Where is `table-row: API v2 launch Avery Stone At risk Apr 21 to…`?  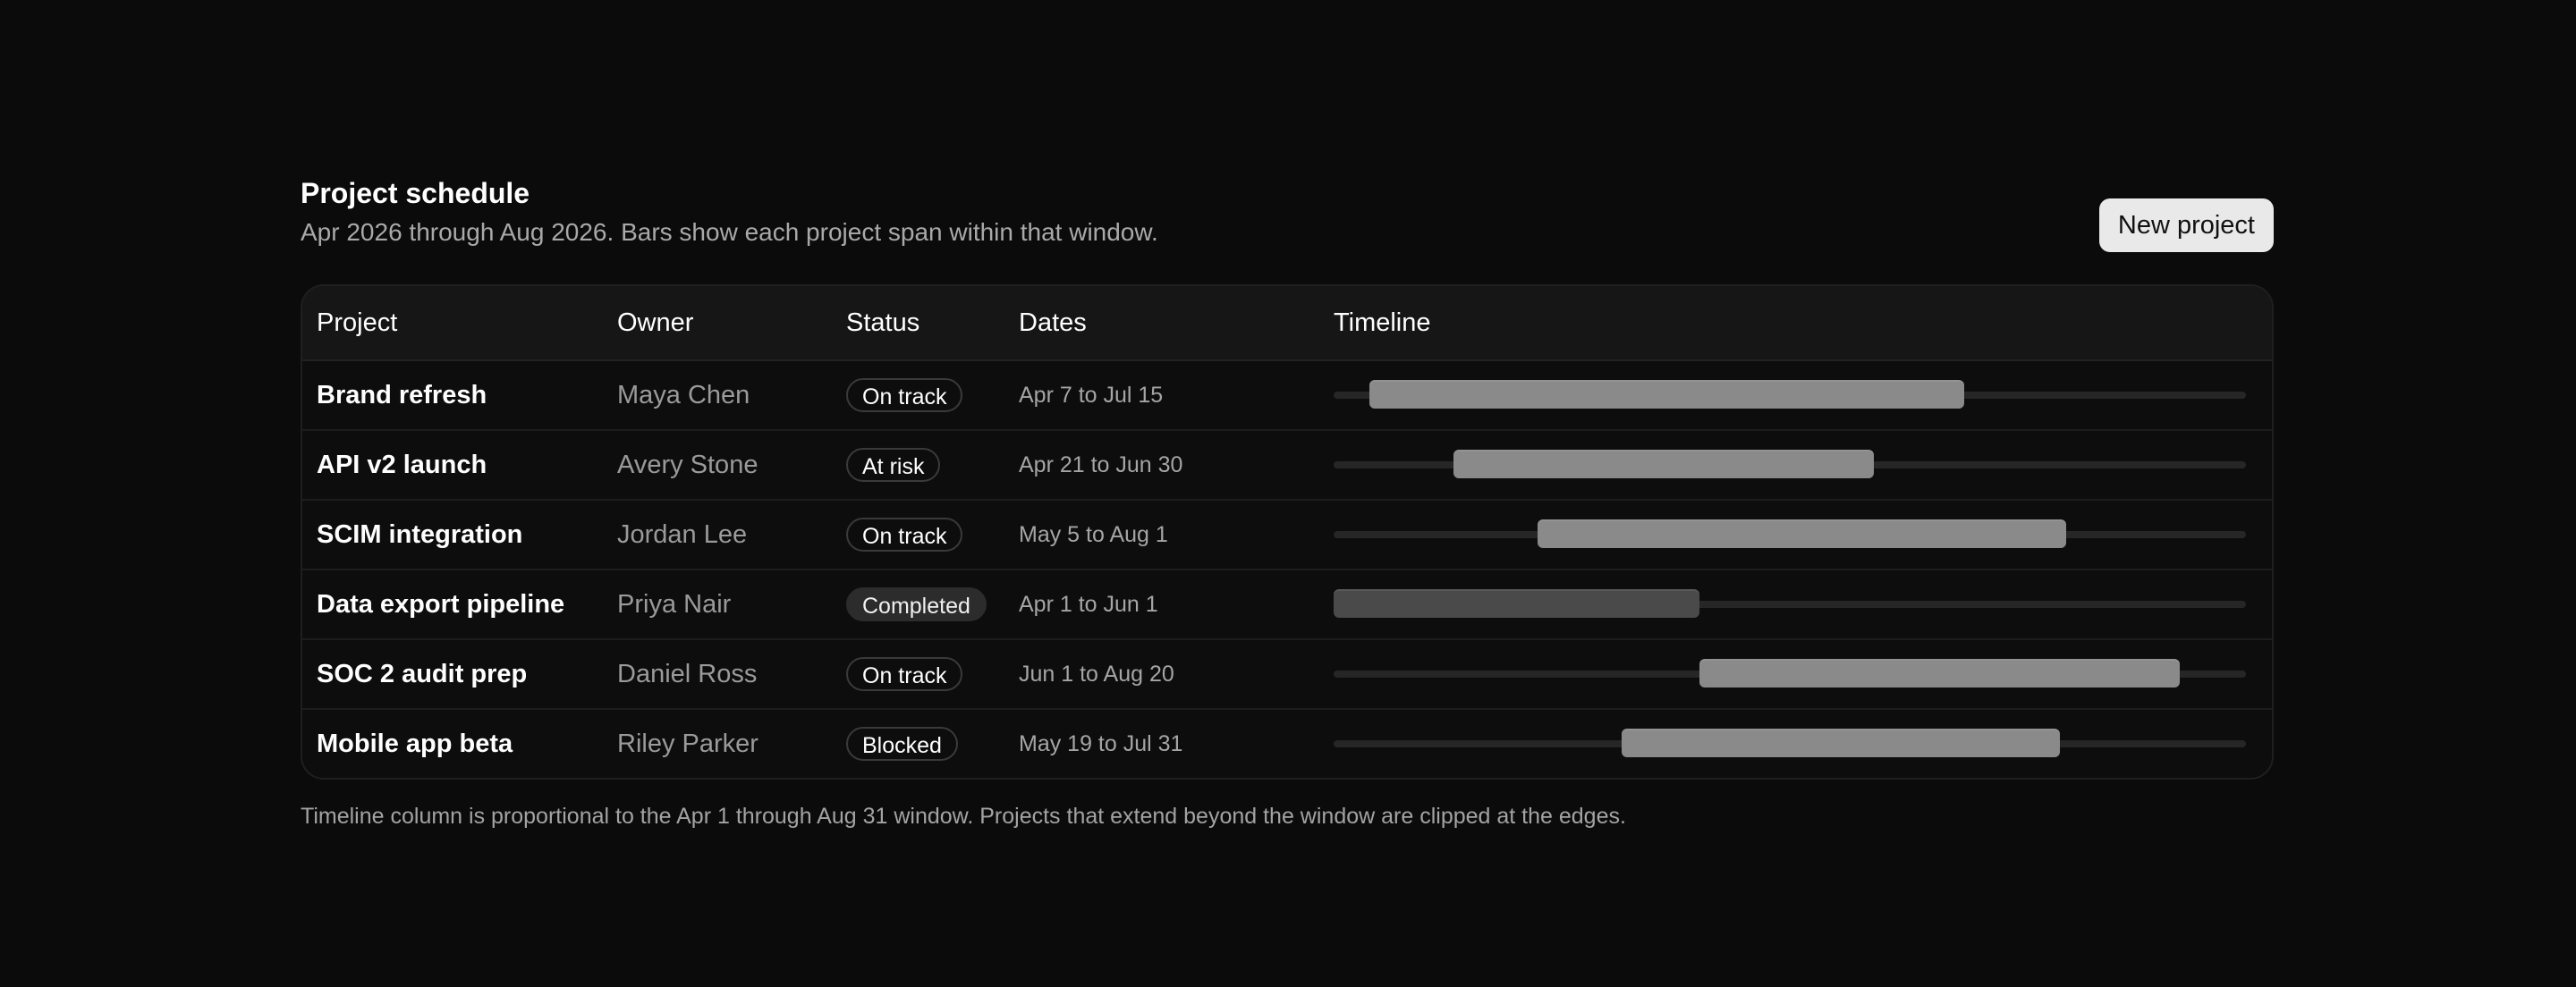 table-row: API v2 launch Avery Stone At risk Apr 21 to… is located at coordinates (1287, 466).